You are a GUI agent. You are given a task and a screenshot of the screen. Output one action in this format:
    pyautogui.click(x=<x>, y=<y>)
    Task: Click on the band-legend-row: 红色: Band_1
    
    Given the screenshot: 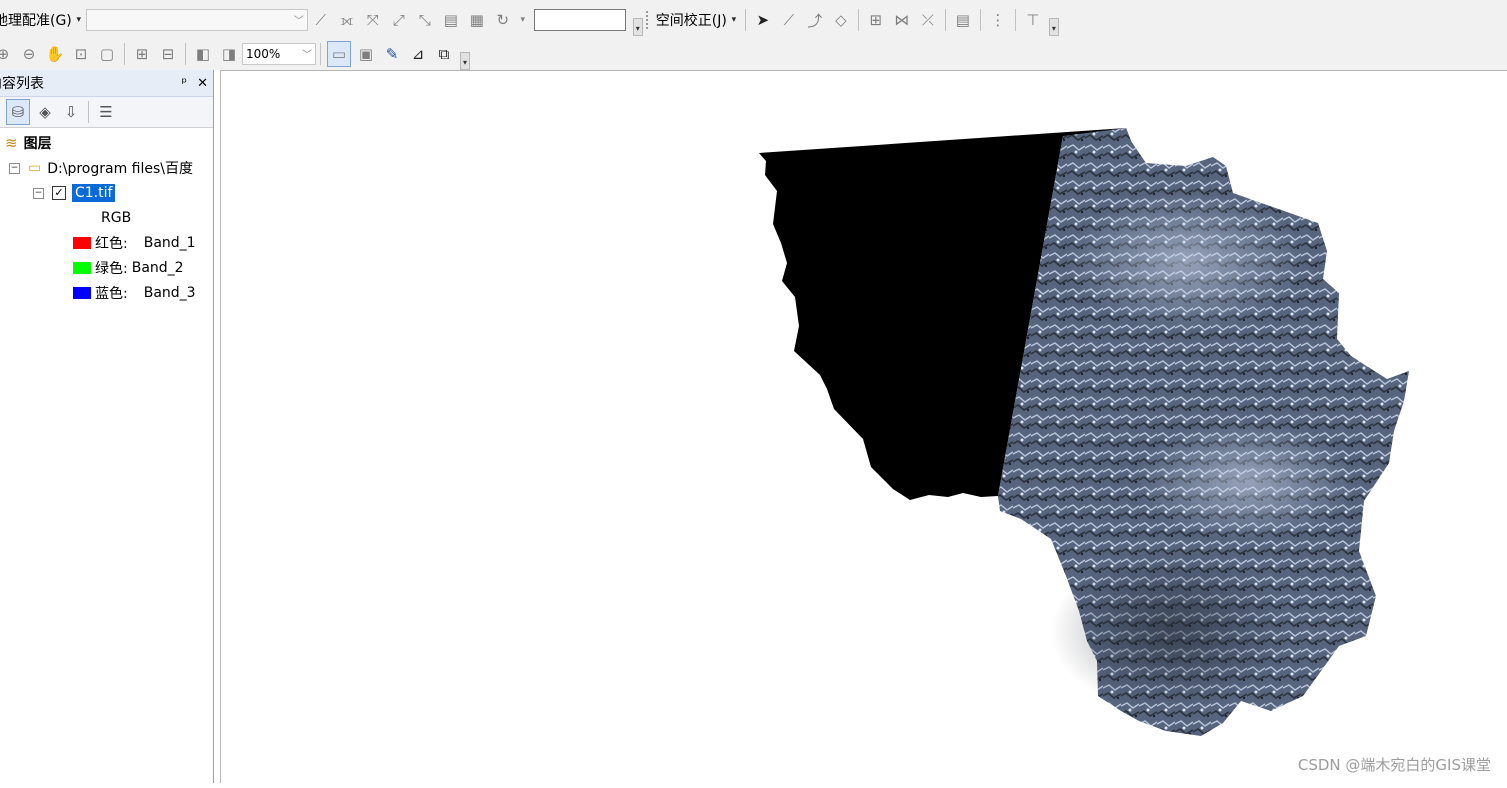 What is the action you would take?
    pyautogui.click(x=134, y=243)
    